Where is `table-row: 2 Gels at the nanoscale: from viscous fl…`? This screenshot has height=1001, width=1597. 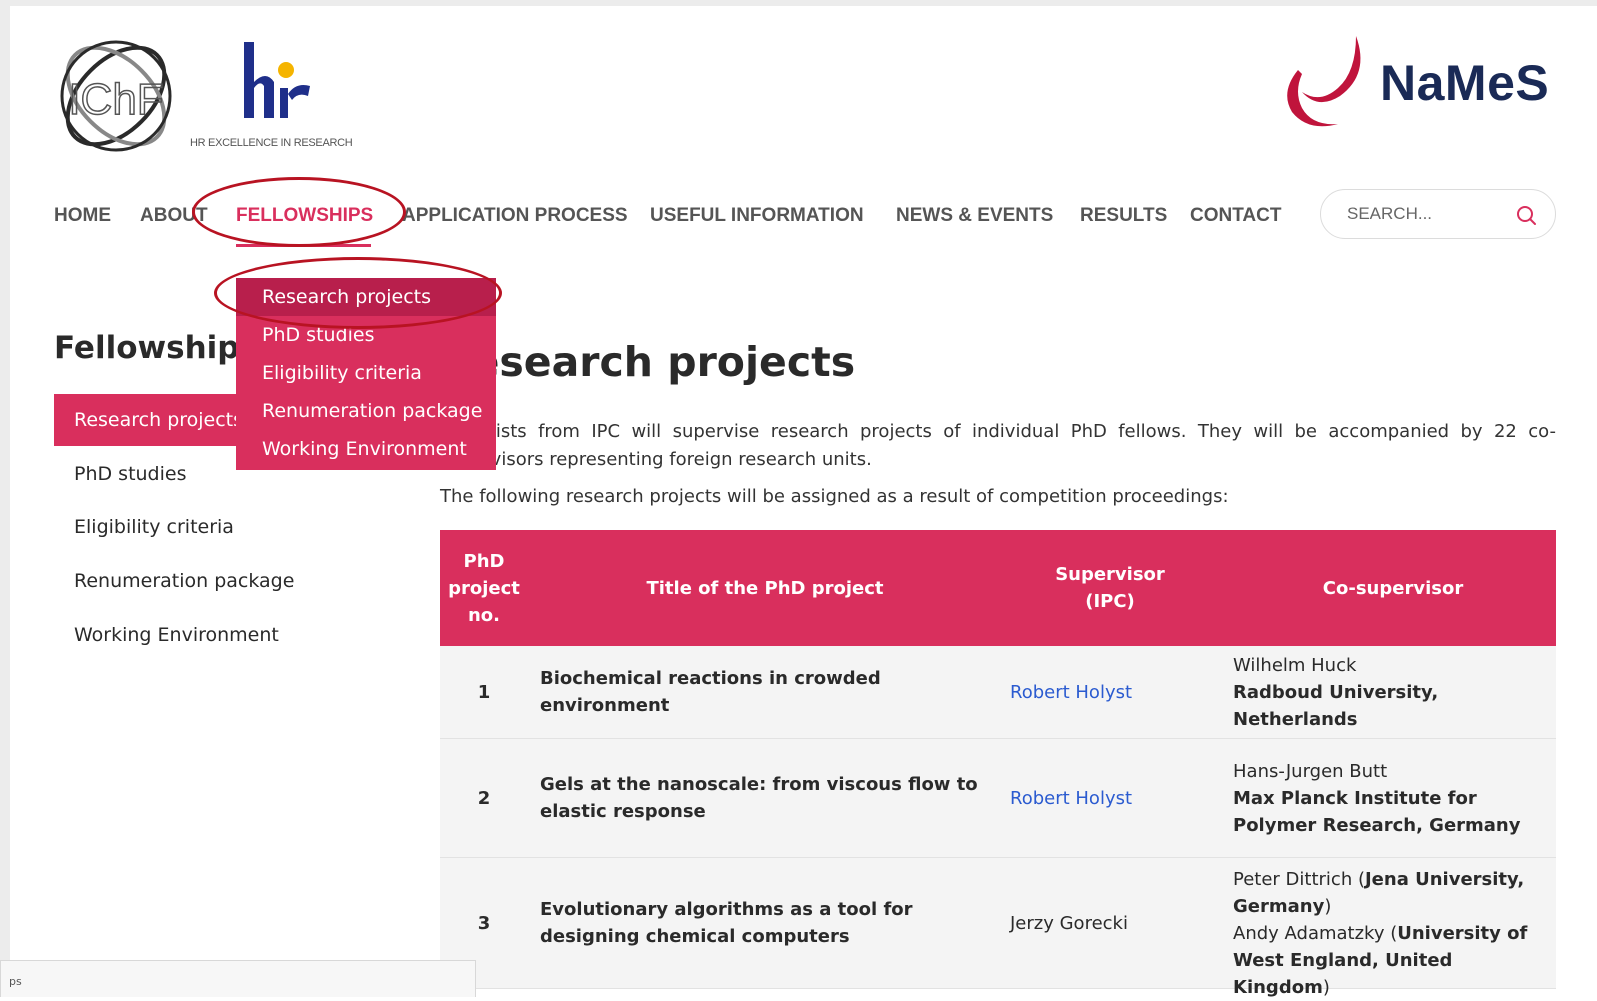 table-row: 2 Gels at the nanoscale: from viscous fl… is located at coordinates (998, 798).